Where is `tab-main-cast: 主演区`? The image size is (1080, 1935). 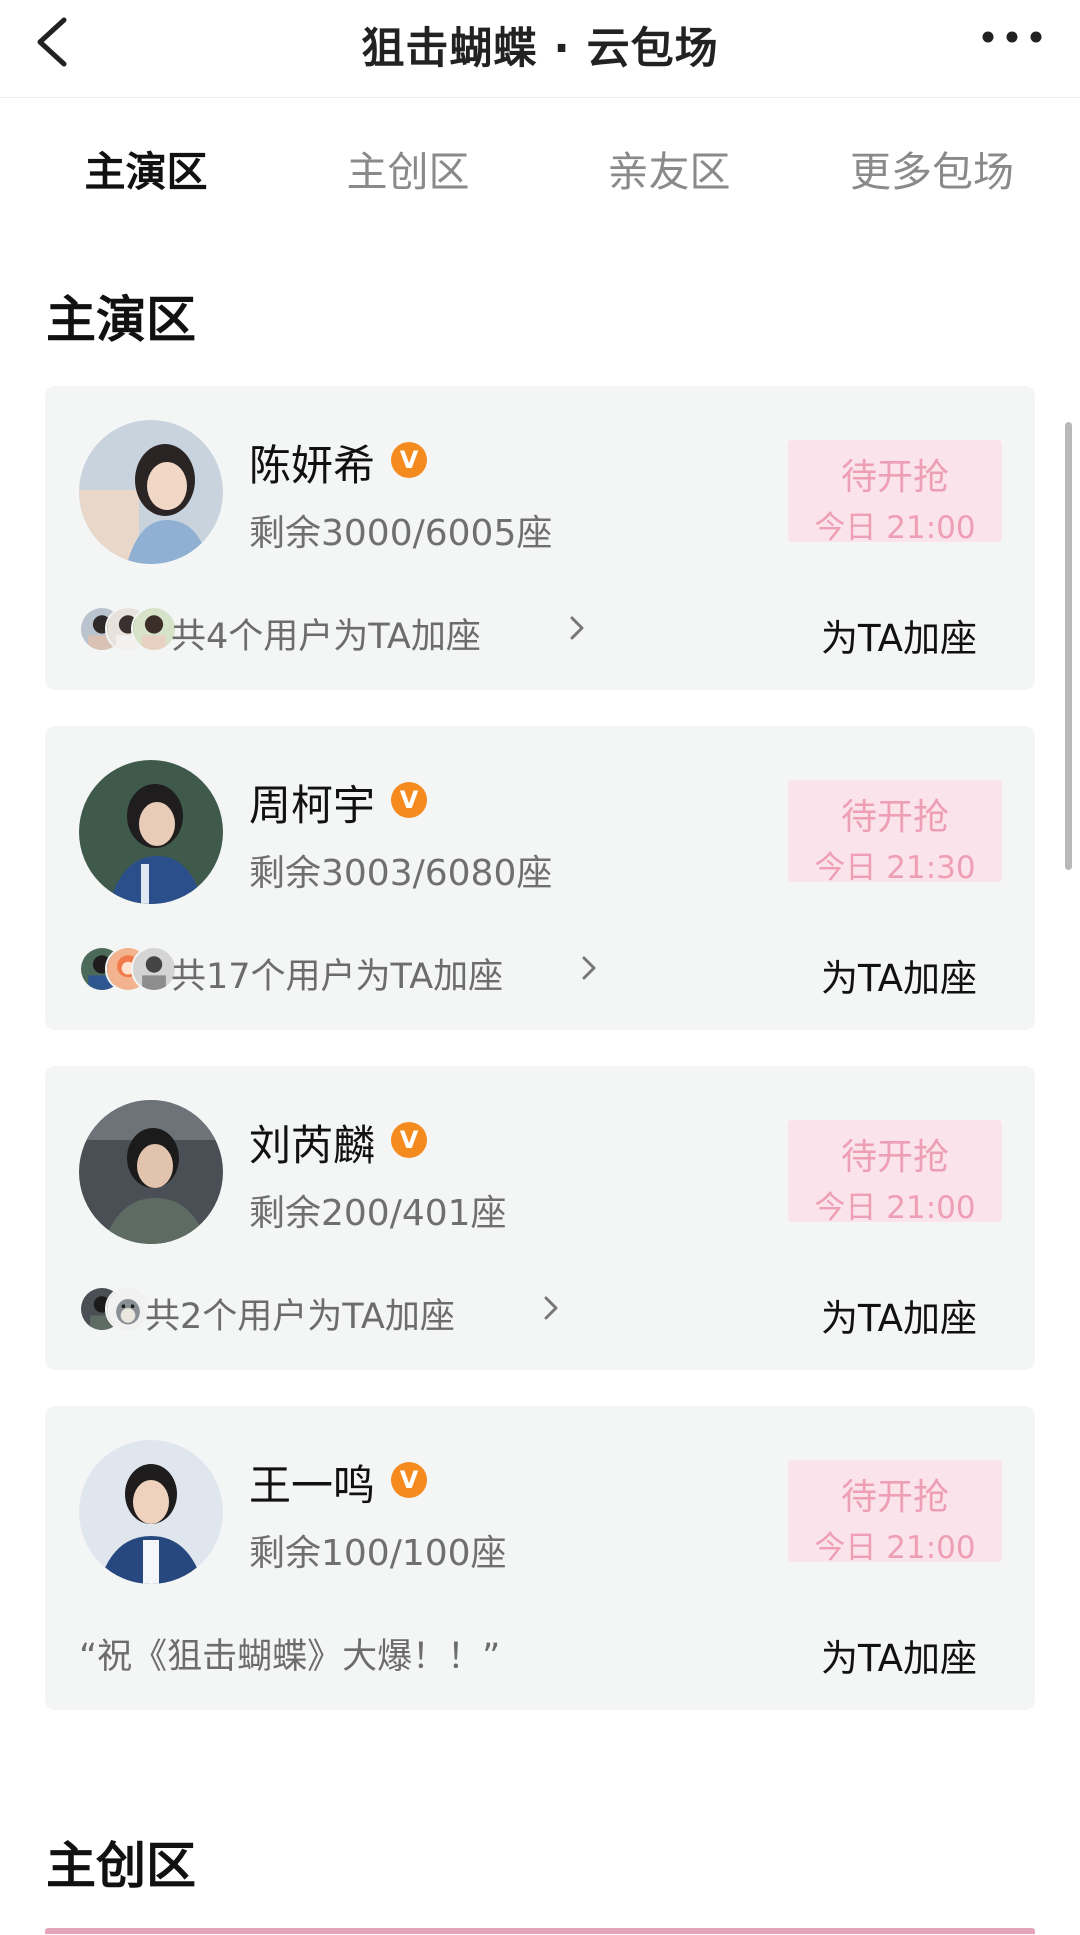 tab-main-cast: 主演区 is located at coordinates (146, 168).